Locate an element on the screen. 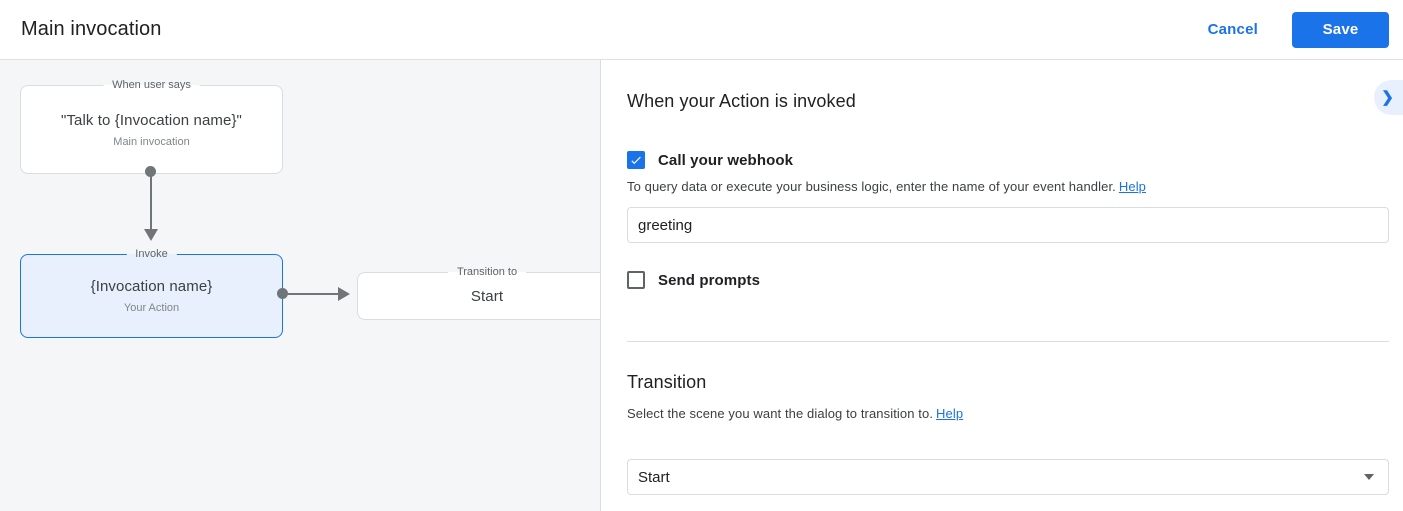  node-subtitle: Main invocation is located at coordinates (151, 141).